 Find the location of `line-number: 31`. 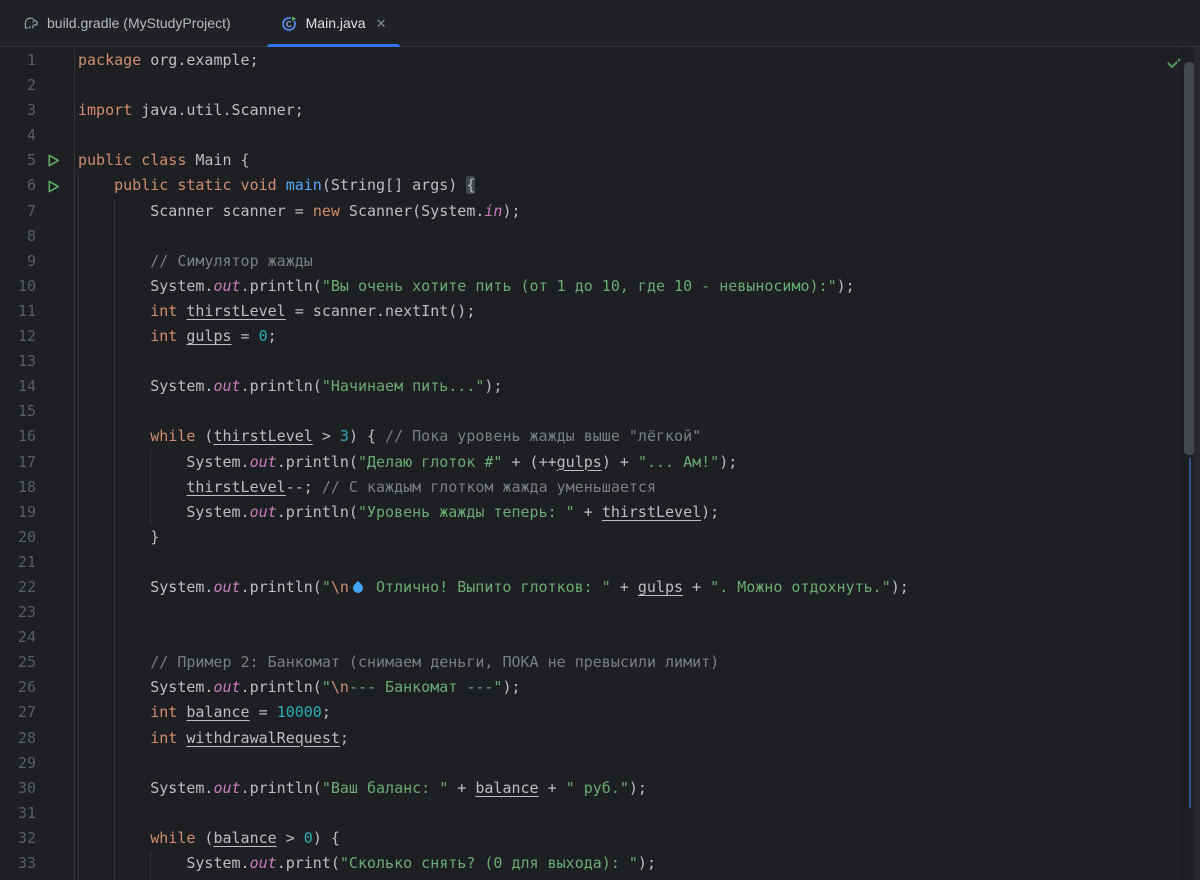

line-number: 31 is located at coordinates (18, 813).